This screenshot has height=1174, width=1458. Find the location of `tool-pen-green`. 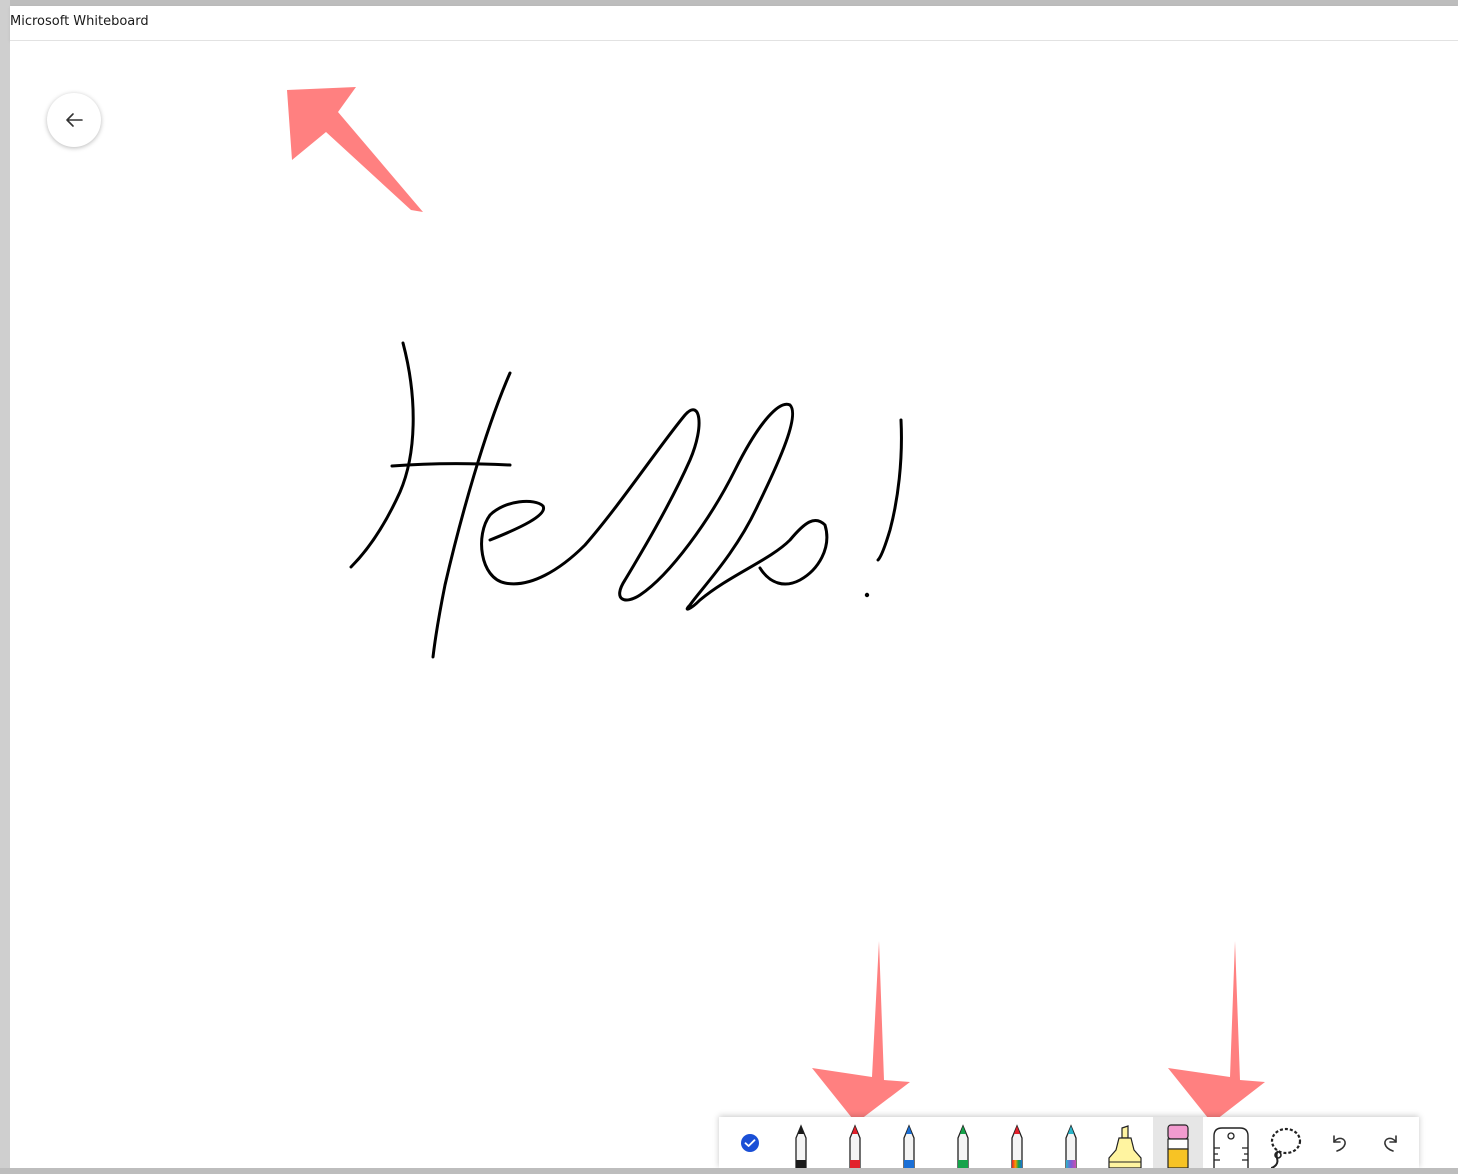

tool-pen-green is located at coordinates (963, 1142).